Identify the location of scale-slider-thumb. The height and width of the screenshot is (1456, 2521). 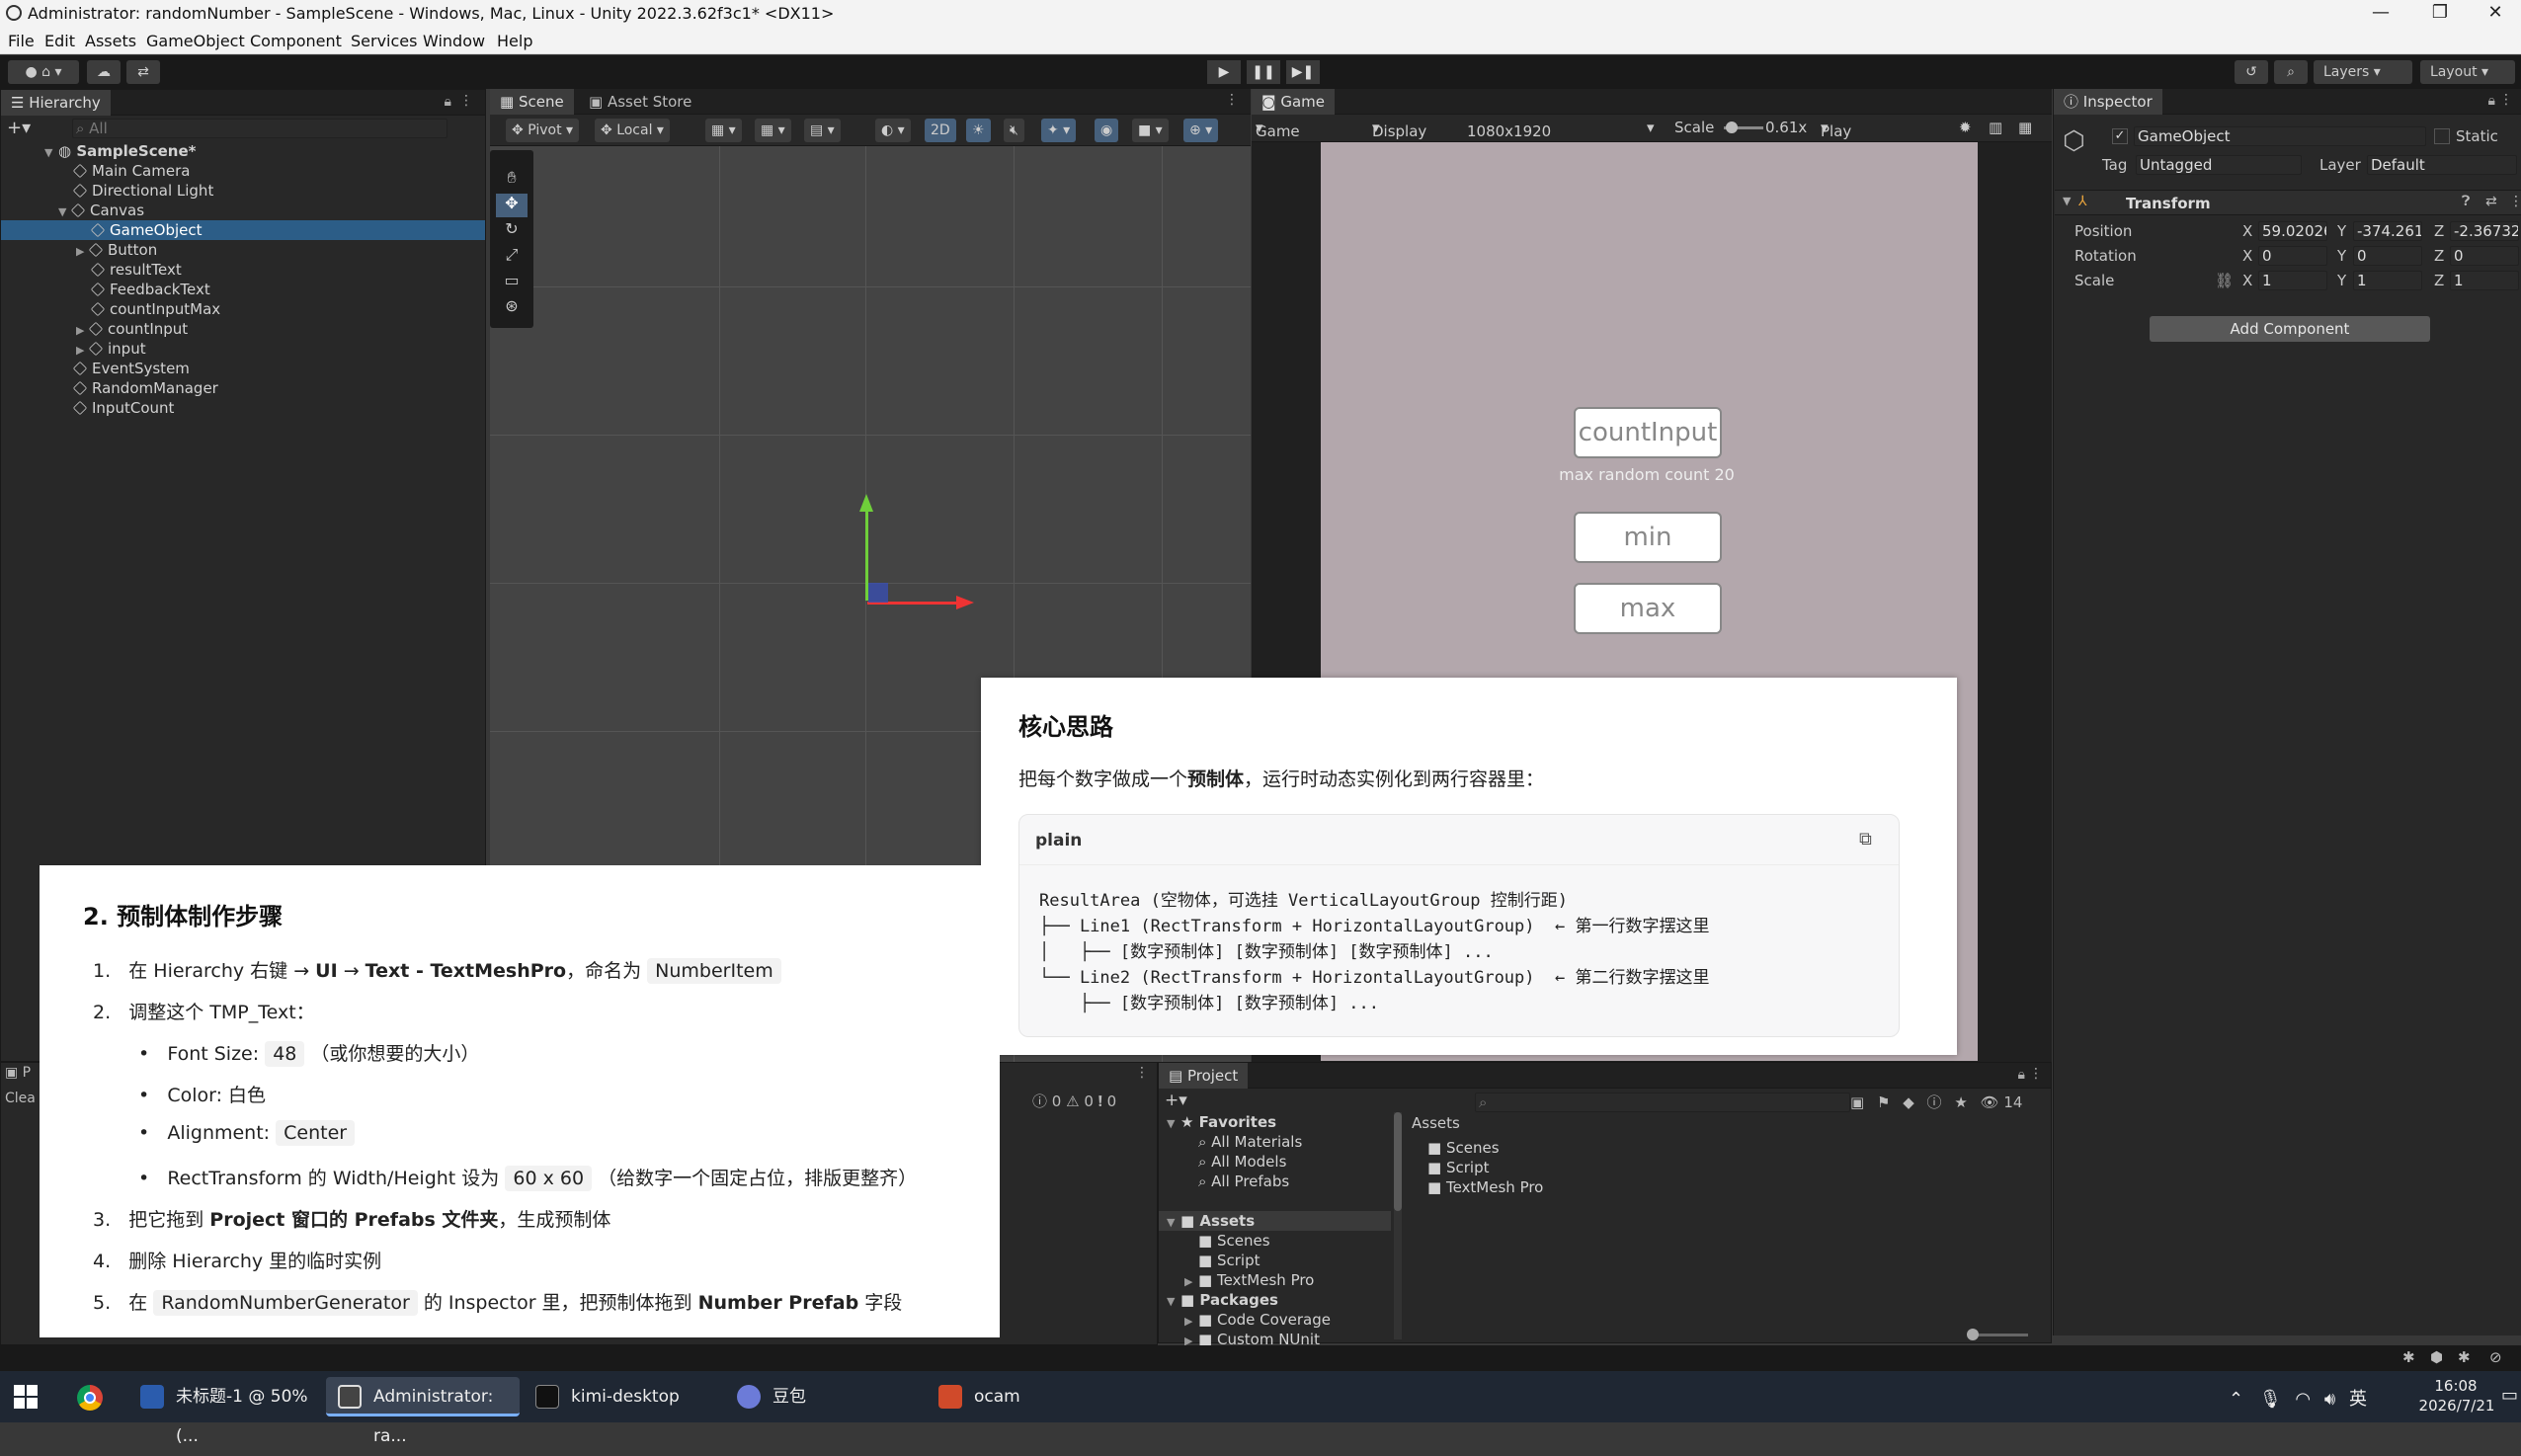
(1732, 127).